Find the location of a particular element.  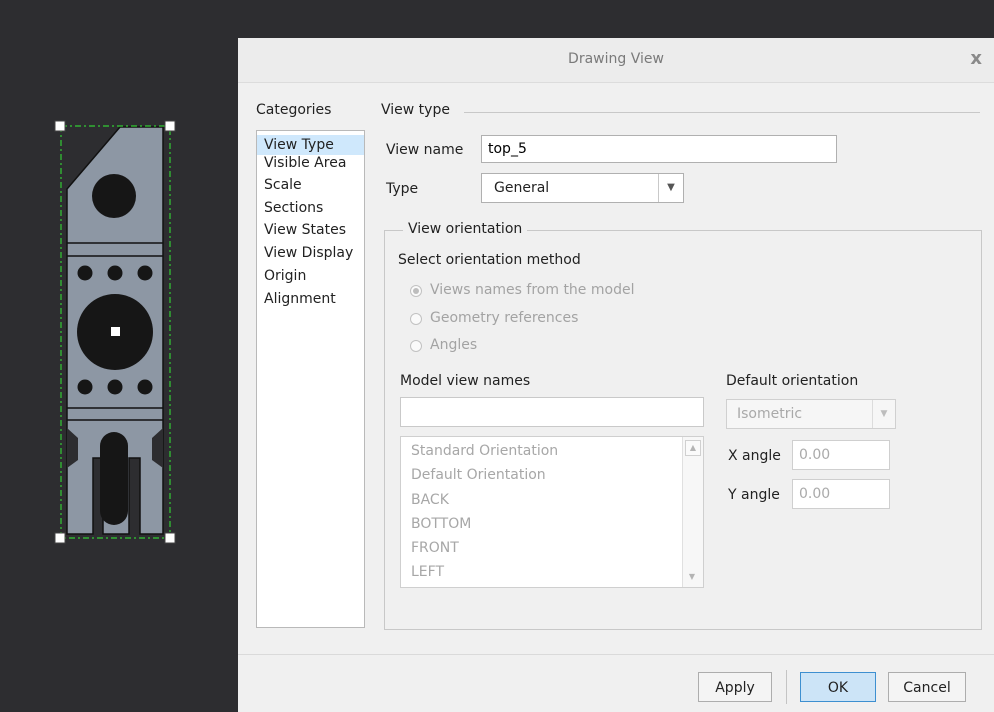

resize-handle-top-right is located at coordinates (170, 126).